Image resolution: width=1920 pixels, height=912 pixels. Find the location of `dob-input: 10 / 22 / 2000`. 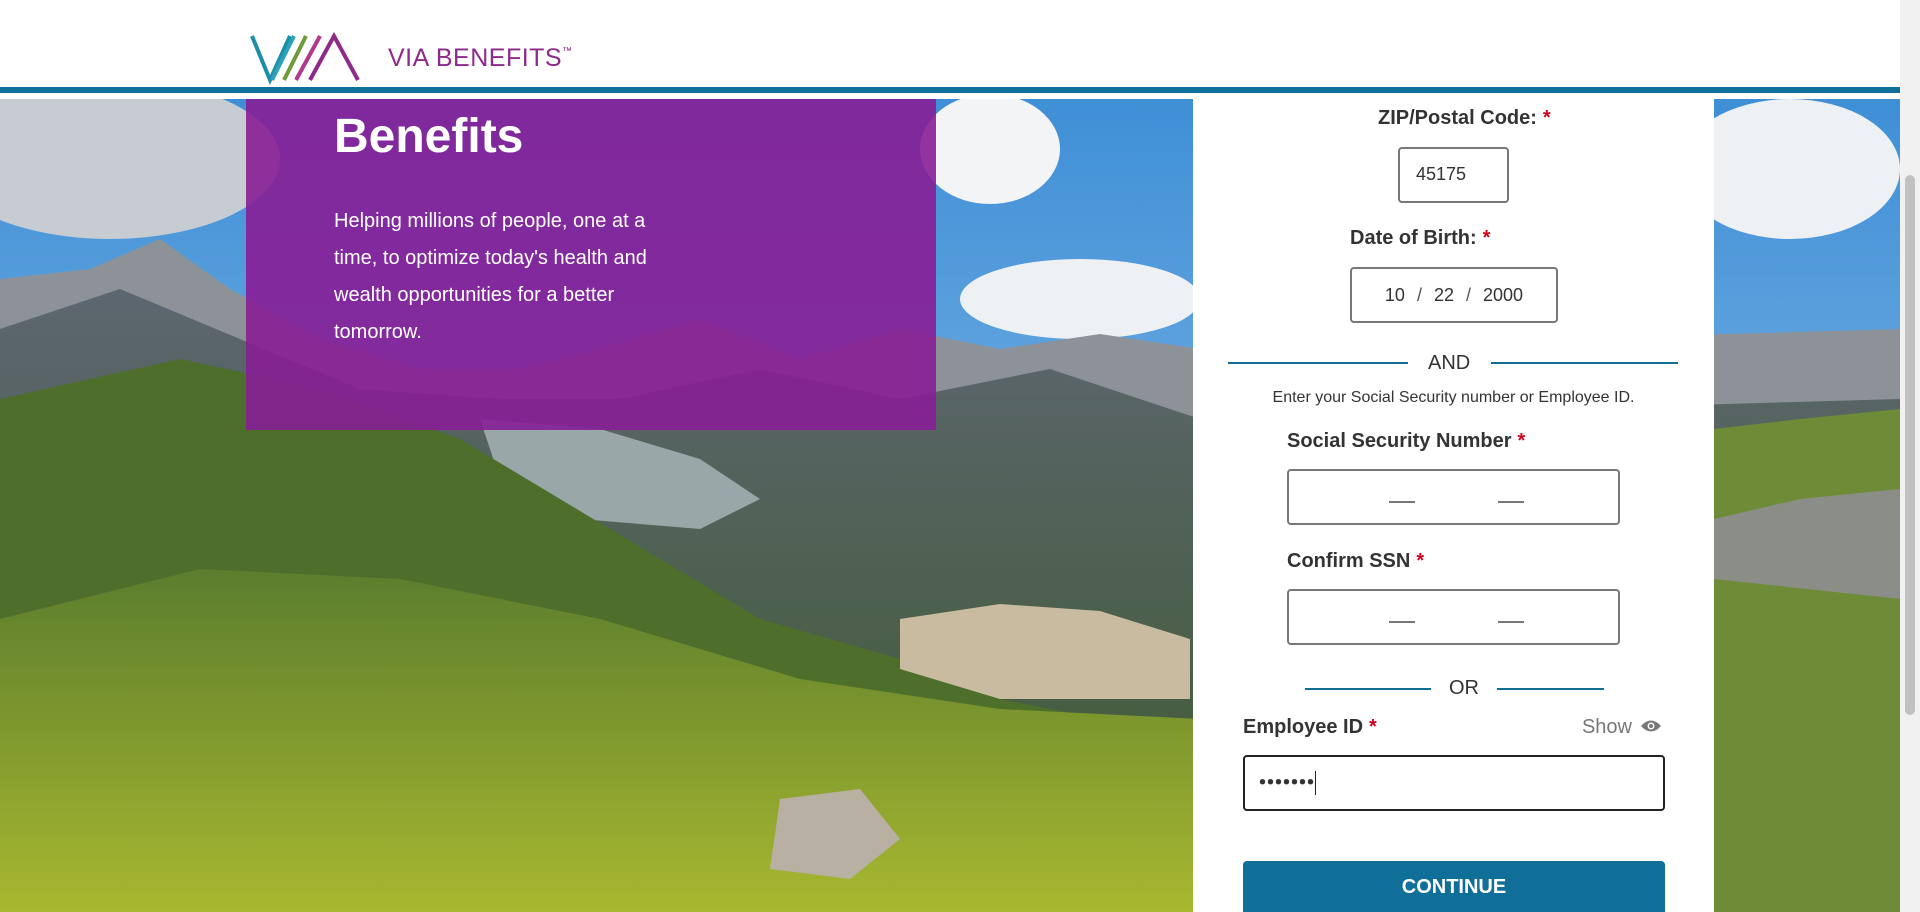

dob-input: 10 / 22 / 2000 is located at coordinates (1454, 295).